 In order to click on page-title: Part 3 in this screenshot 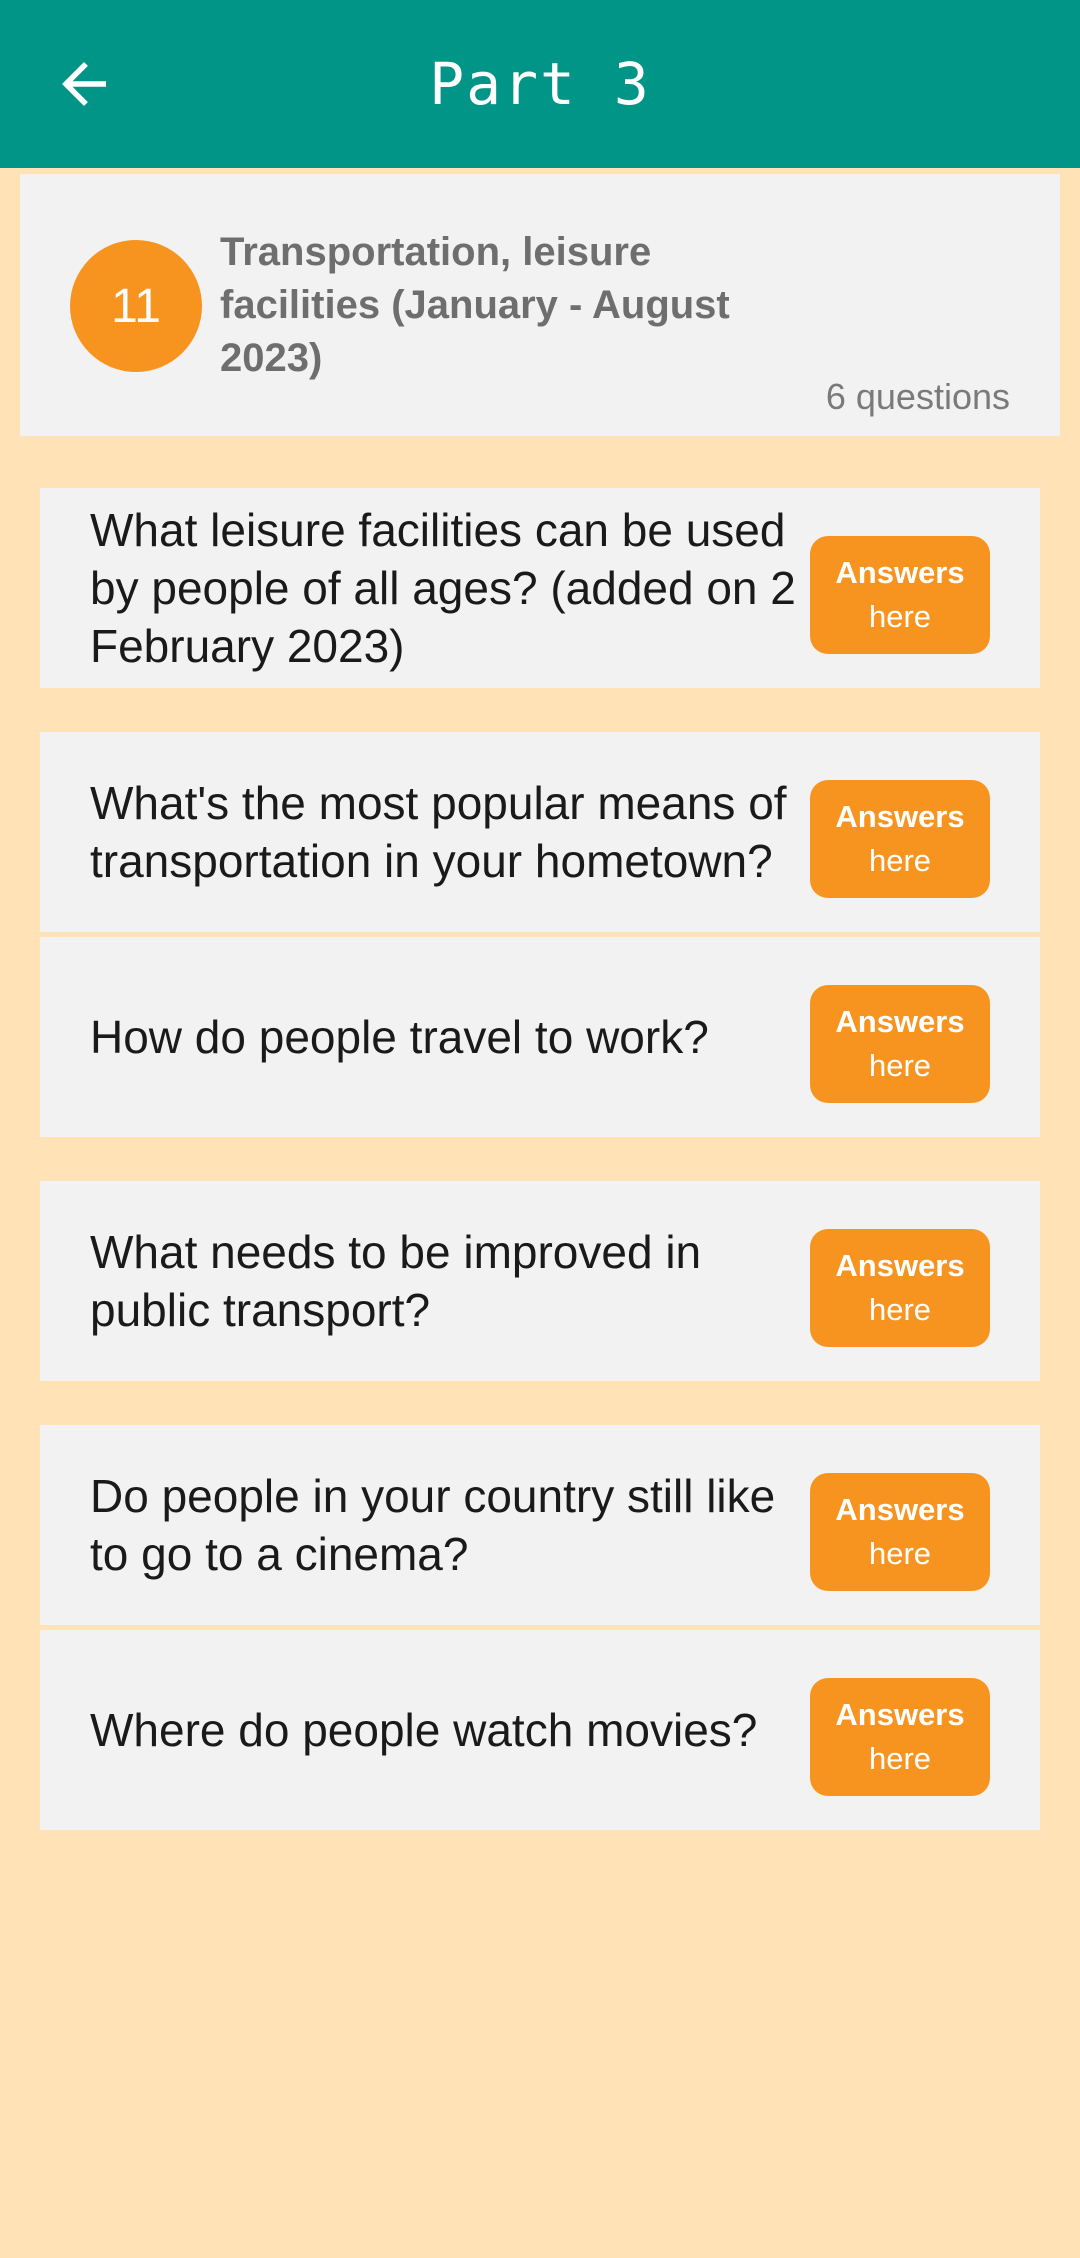, I will do `click(540, 84)`.